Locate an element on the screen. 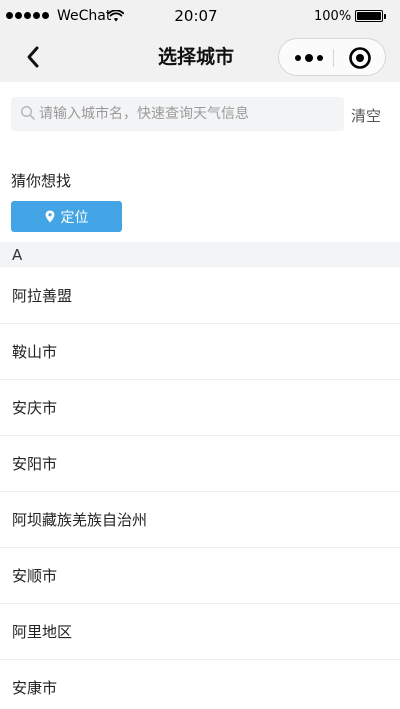 This screenshot has width=400, height=709. status-bar: WeChat 20:07 100% is located at coordinates (200, 17).